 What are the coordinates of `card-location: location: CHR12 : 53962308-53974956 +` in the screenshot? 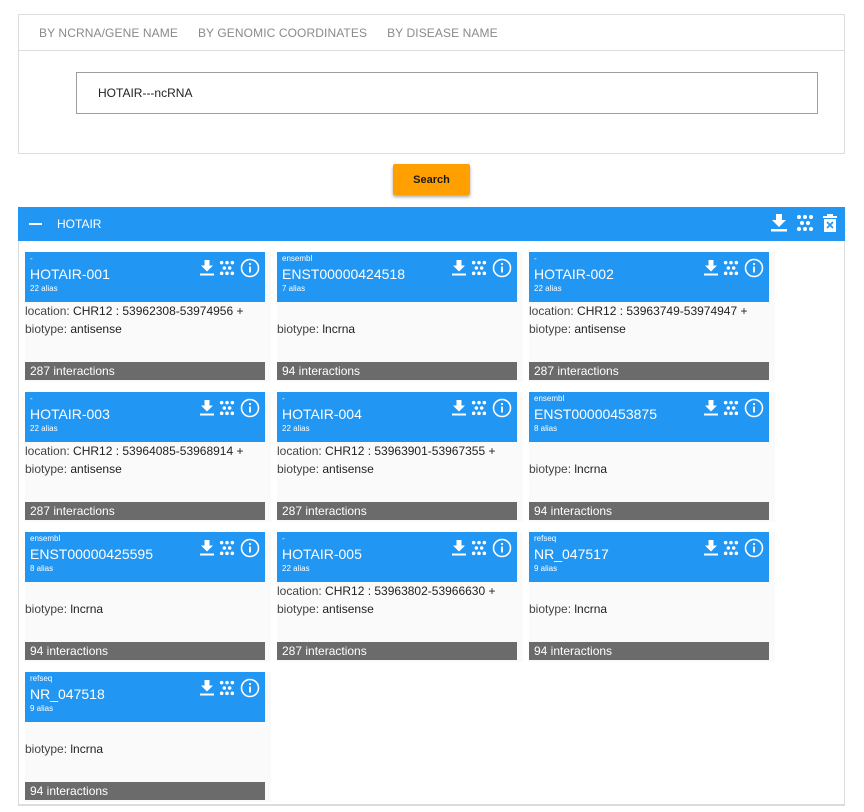 It's located at (134, 311).